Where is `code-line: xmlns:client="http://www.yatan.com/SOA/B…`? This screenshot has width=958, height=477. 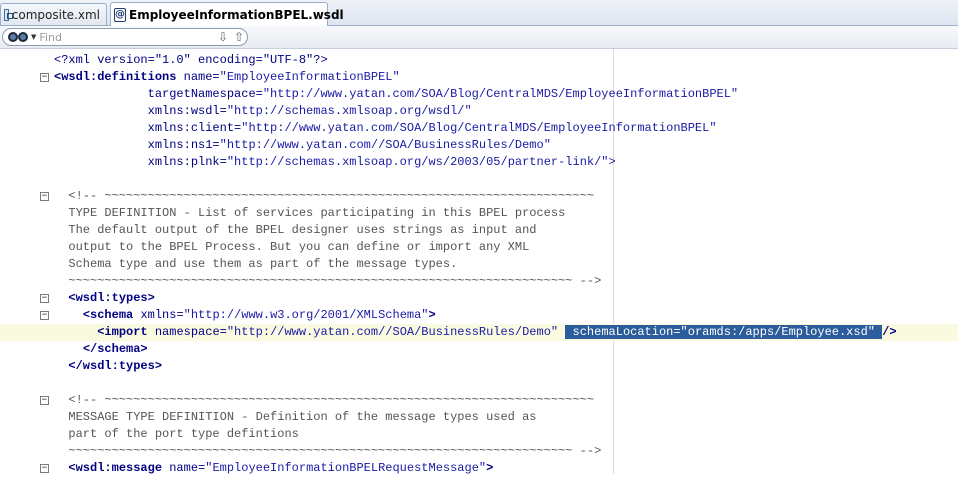
code-line: xmlns:client="http://www.yatan.com/SOA/B… is located at coordinates (479, 128).